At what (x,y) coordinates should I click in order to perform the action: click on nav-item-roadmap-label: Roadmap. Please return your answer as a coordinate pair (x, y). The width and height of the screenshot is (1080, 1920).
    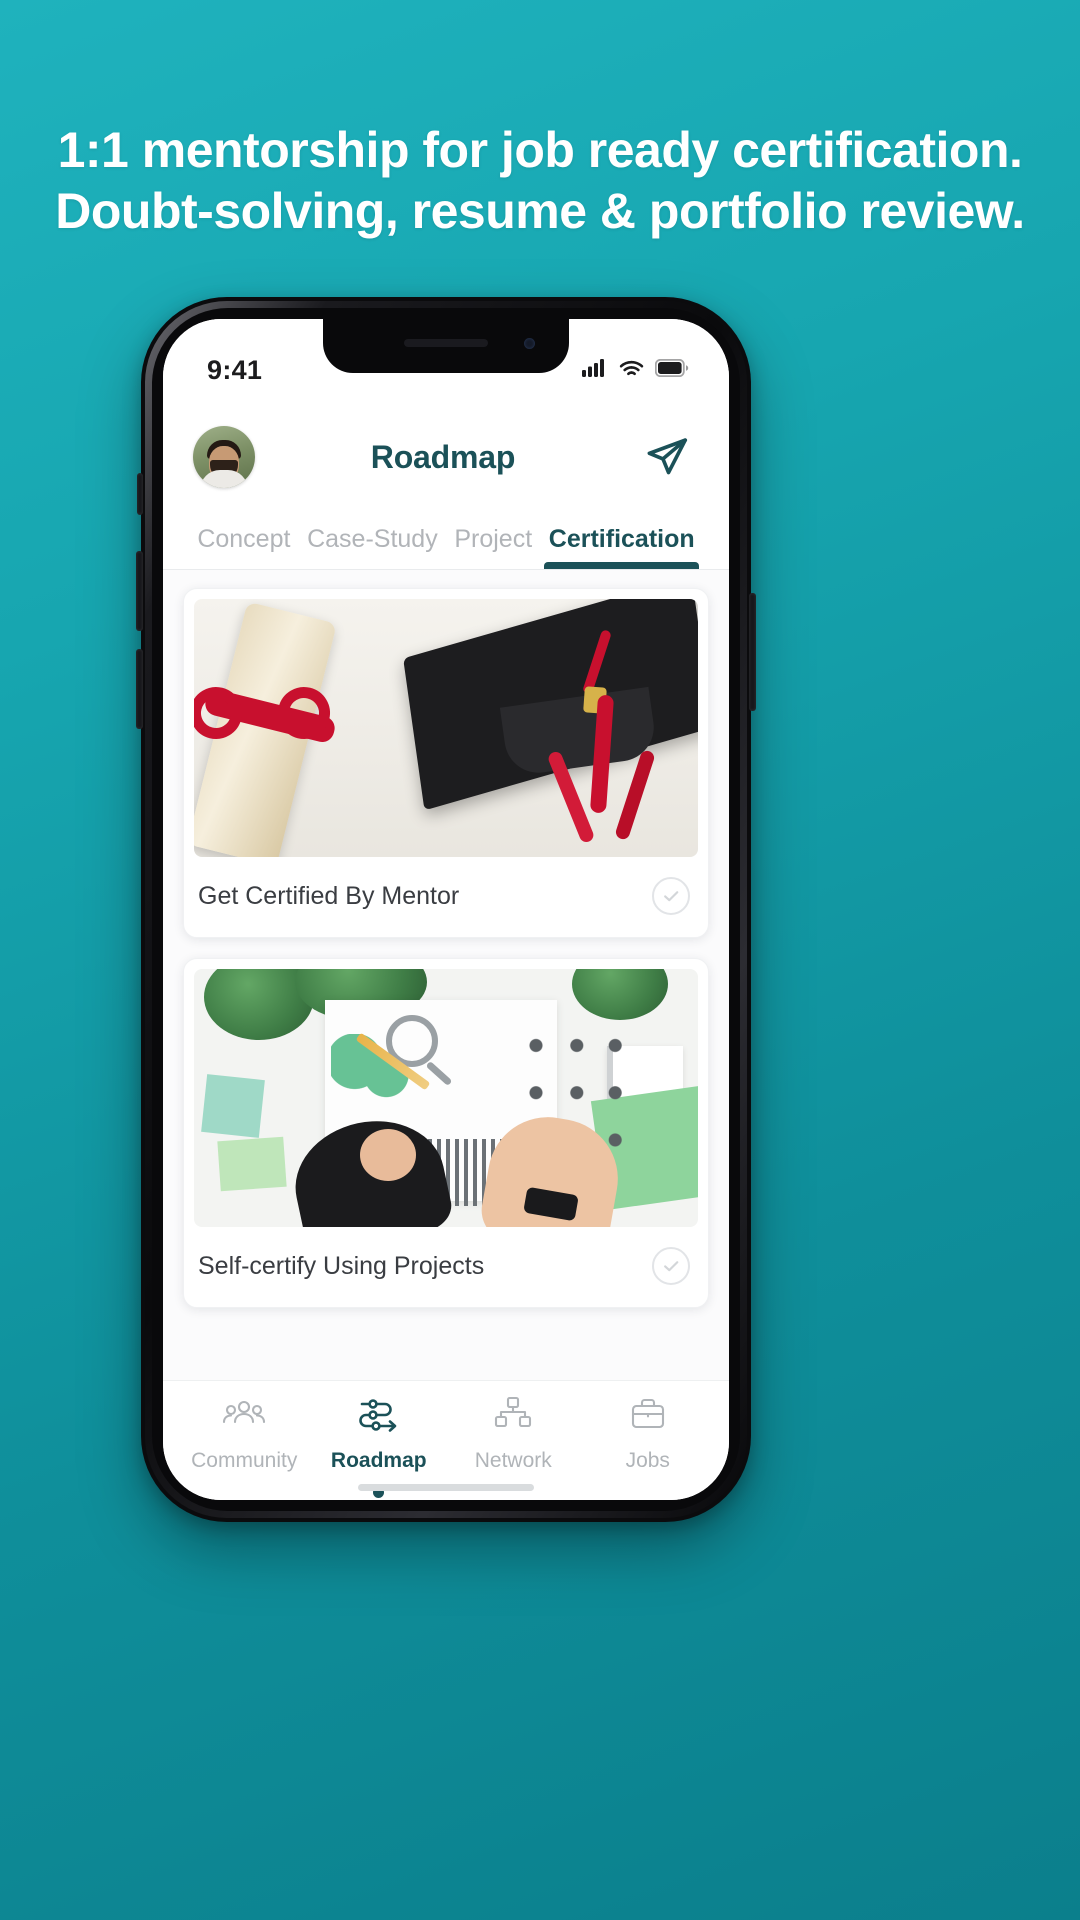
    Looking at the image, I should click on (378, 1460).